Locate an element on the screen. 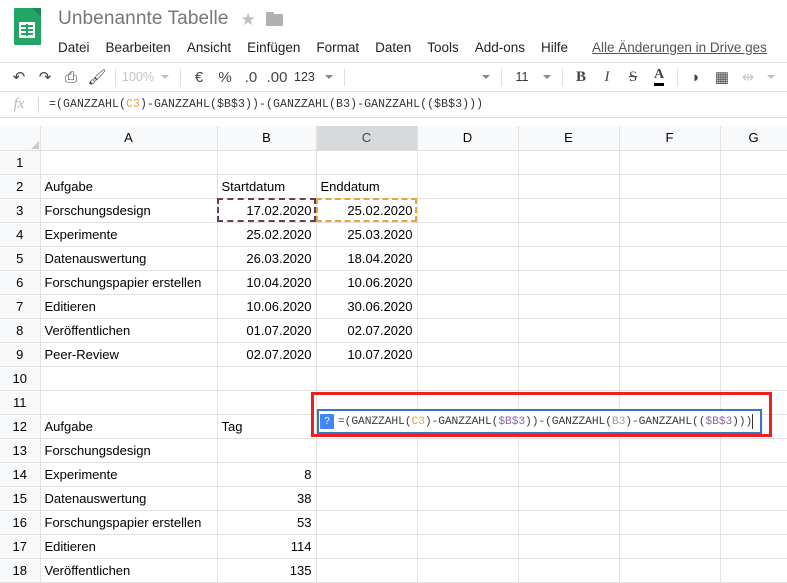  cell-g10 is located at coordinates (753, 378).